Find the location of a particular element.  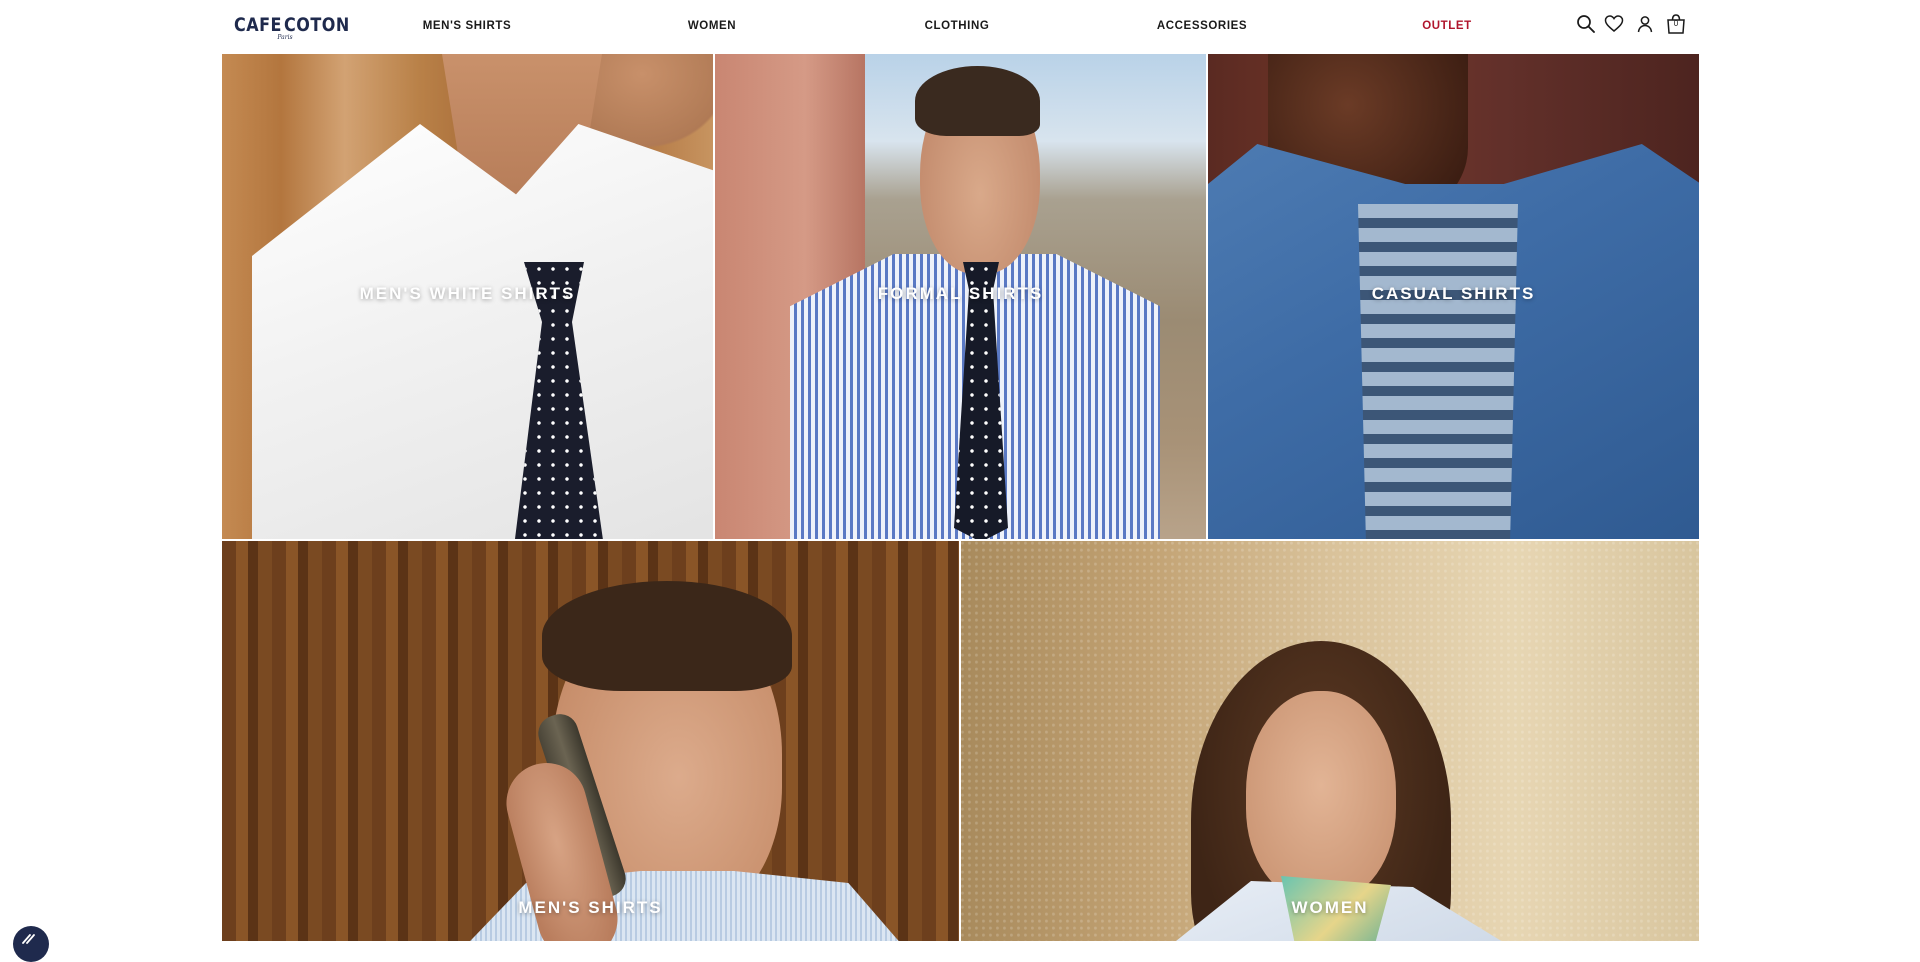

tile-casual-shirts: CASUAL SHIRTS is located at coordinates (1453, 296).